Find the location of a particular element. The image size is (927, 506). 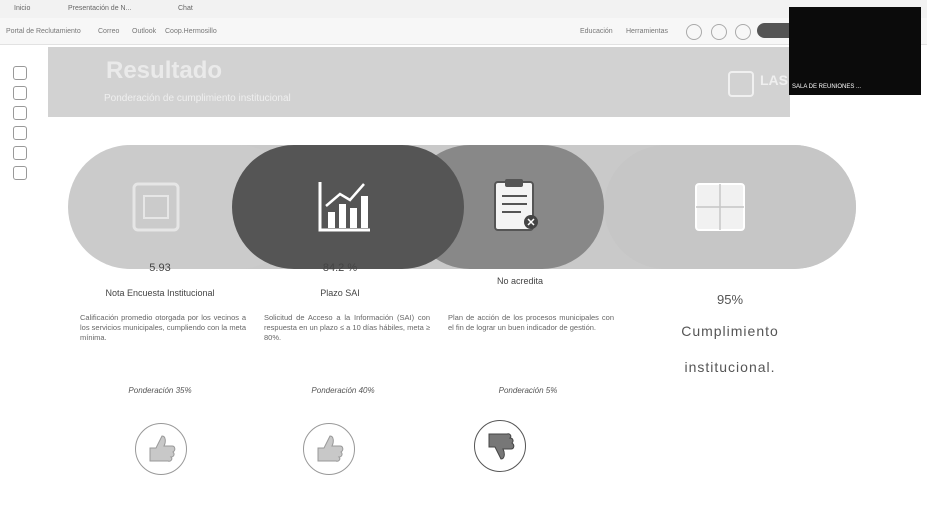

tab-inicio: Inicio is located at coordinates (22, 8).